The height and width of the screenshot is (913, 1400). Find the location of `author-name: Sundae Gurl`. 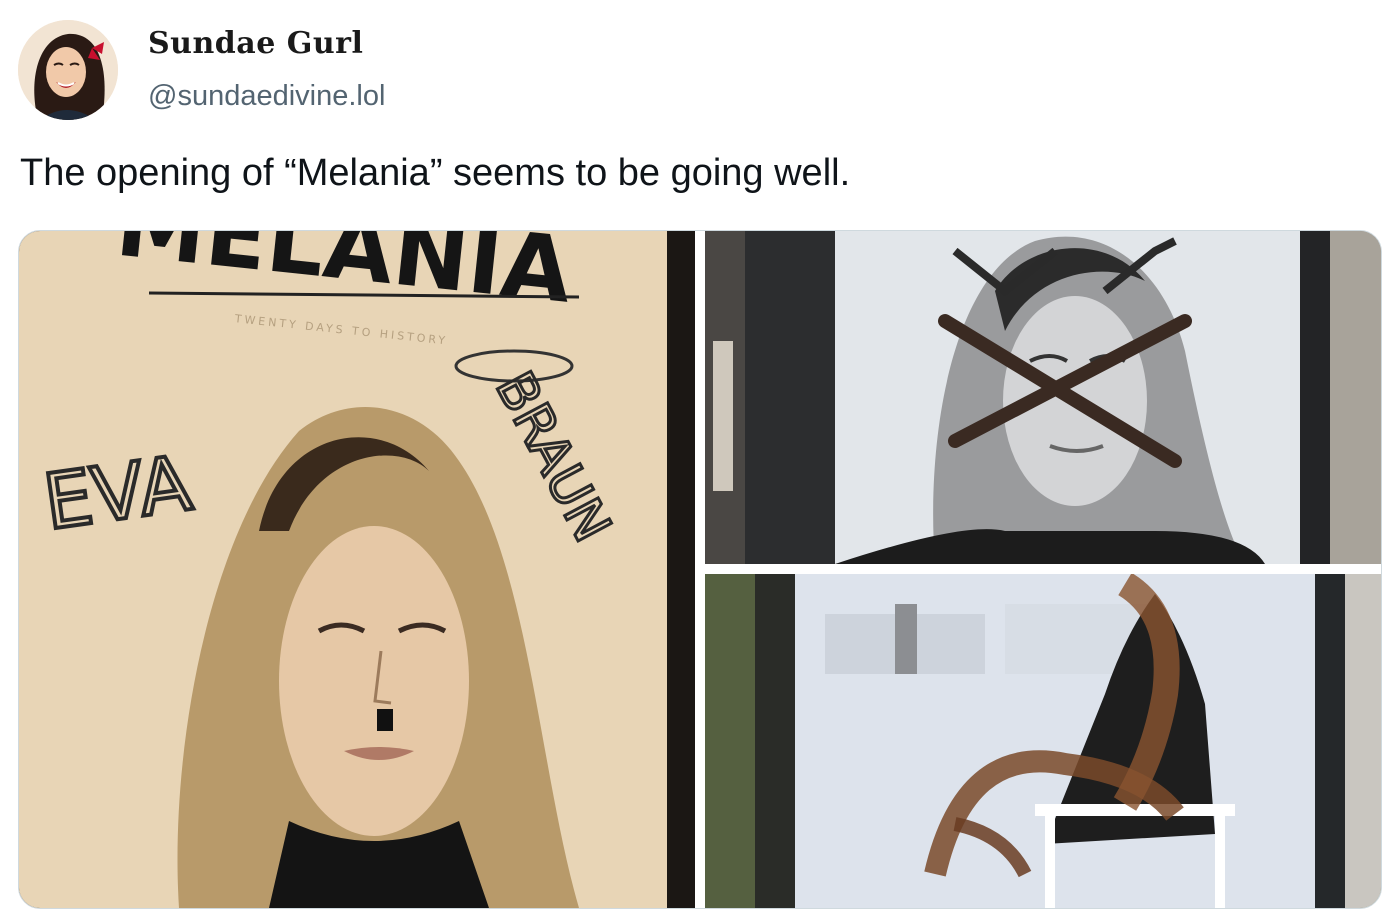

author-name: Sundae Gurl is located at coordinates (255, 43).